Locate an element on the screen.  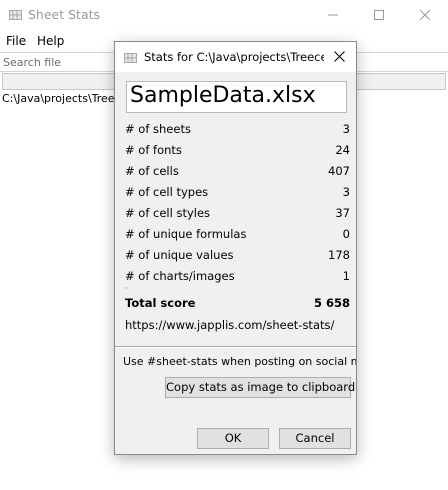
dialog-close-button is located at coordinates (340, 57).